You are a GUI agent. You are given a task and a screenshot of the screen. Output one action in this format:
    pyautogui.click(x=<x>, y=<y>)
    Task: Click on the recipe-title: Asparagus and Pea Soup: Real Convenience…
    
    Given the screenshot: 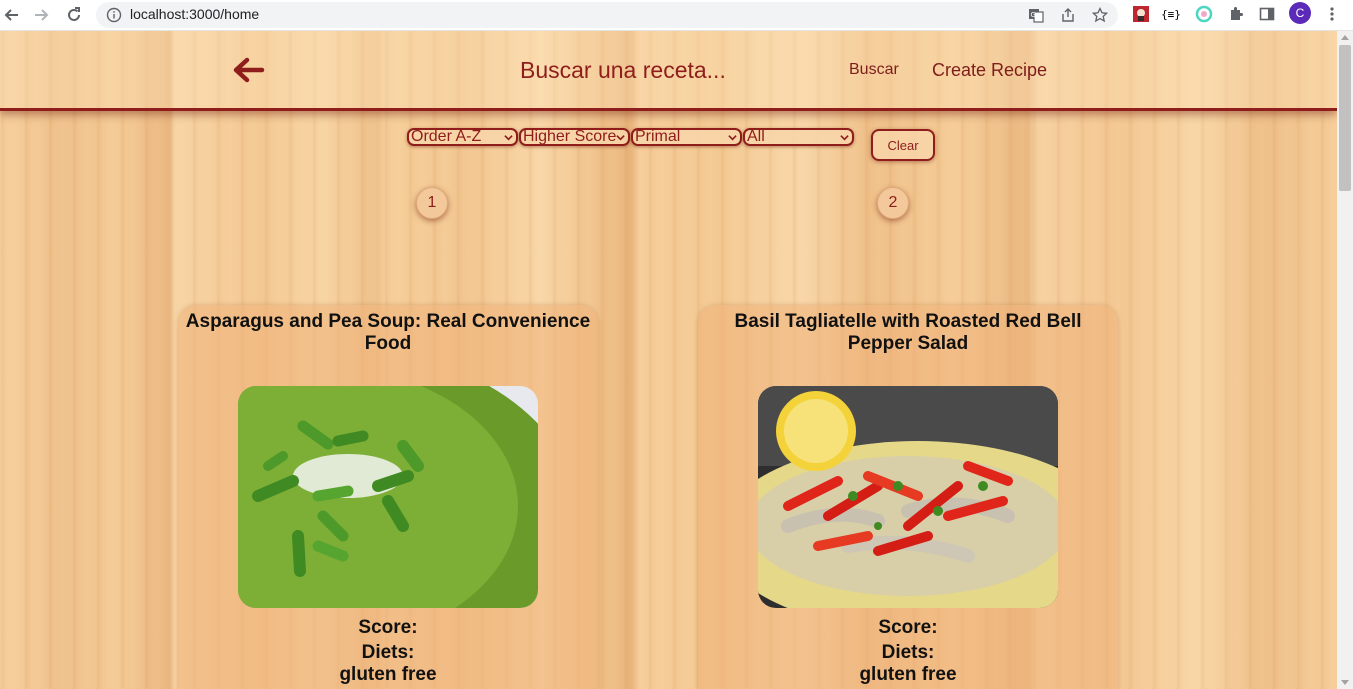 What is the action you would take?
    pyautogui.click(x=388, y=332)
    